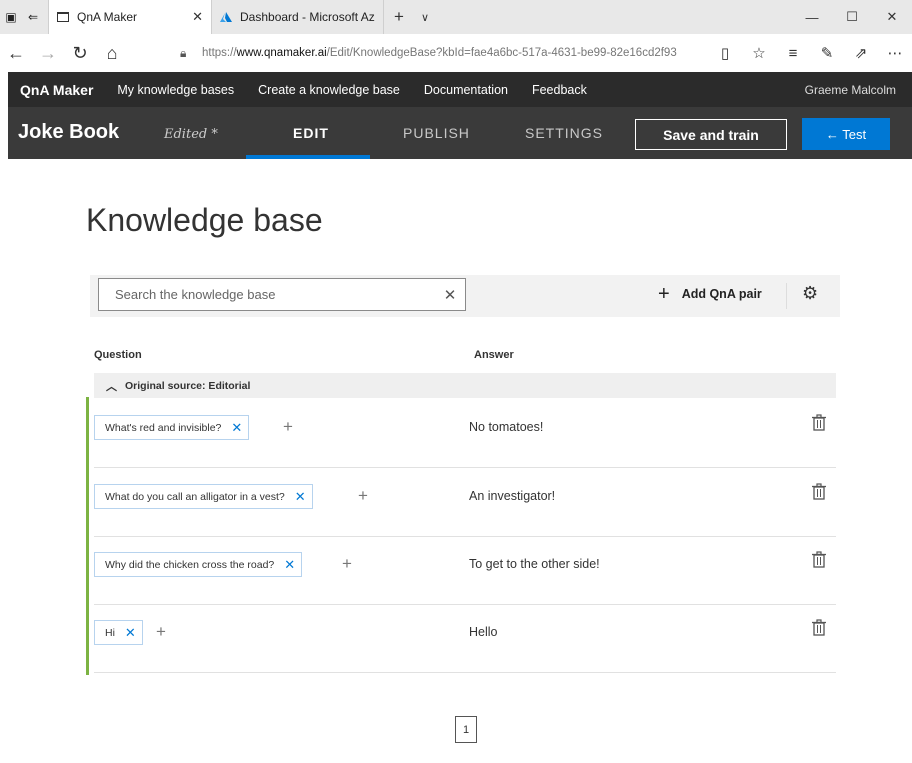 This screenshot has width=912, height=763. I want to click on chevron-up-icon: ︿, so click(111, 386).